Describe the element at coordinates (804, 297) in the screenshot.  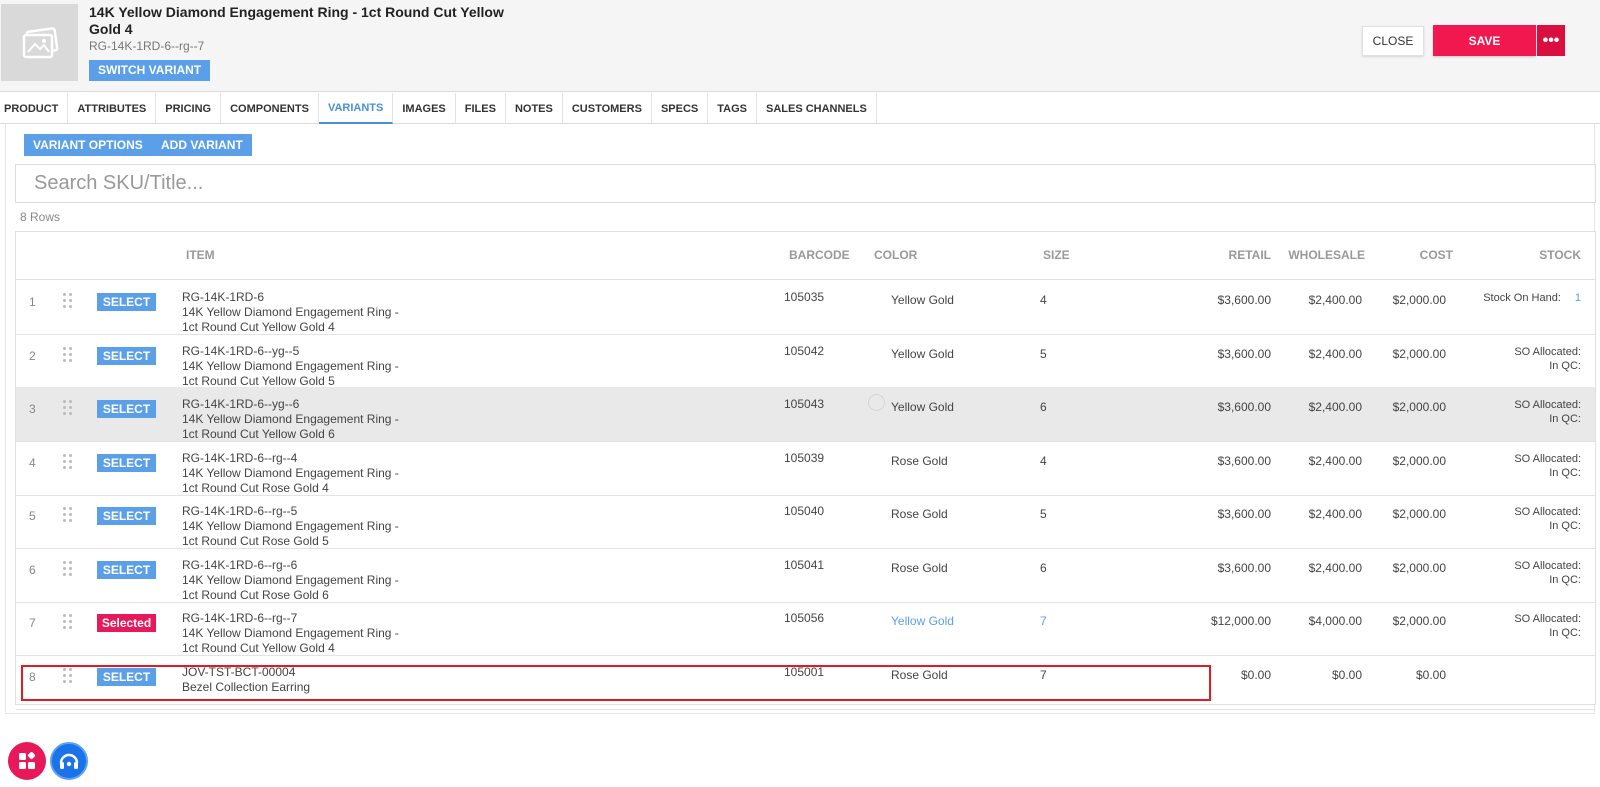
I see `barcode-cell: 105035` at that location.